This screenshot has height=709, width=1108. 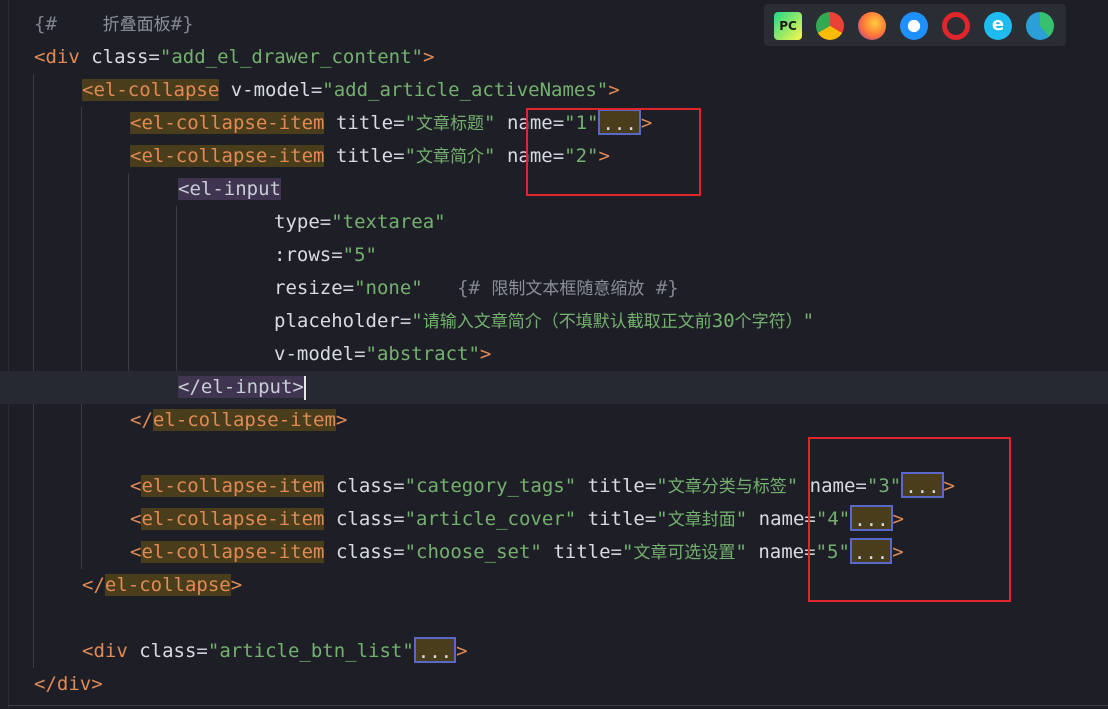 What do you see at coordinates (314, 354) in the screenshot?
I see `code-token: v-model` at bounding box center [314, 354].